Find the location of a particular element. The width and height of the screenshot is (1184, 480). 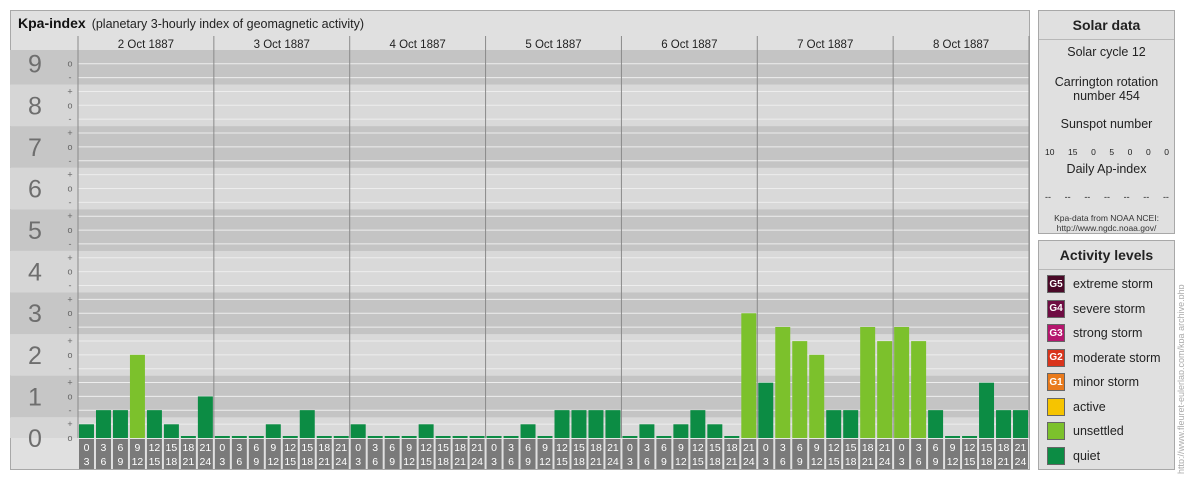

ap-values: -- -- -- -- -- -- -- is located at coordinates (1107, 197).